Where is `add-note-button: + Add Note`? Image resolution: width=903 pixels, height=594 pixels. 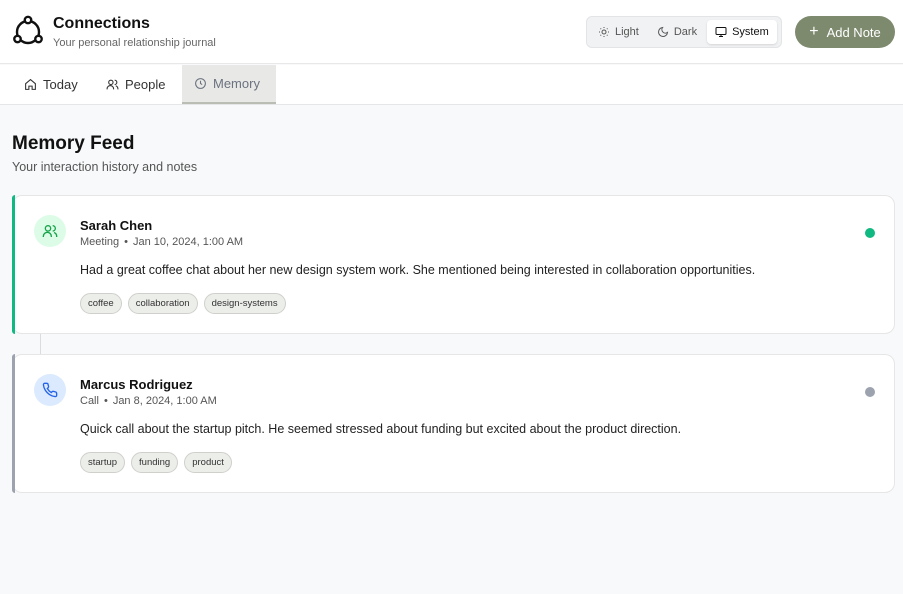 add-note-button: + Add Note is located at coordinates (845, 32).